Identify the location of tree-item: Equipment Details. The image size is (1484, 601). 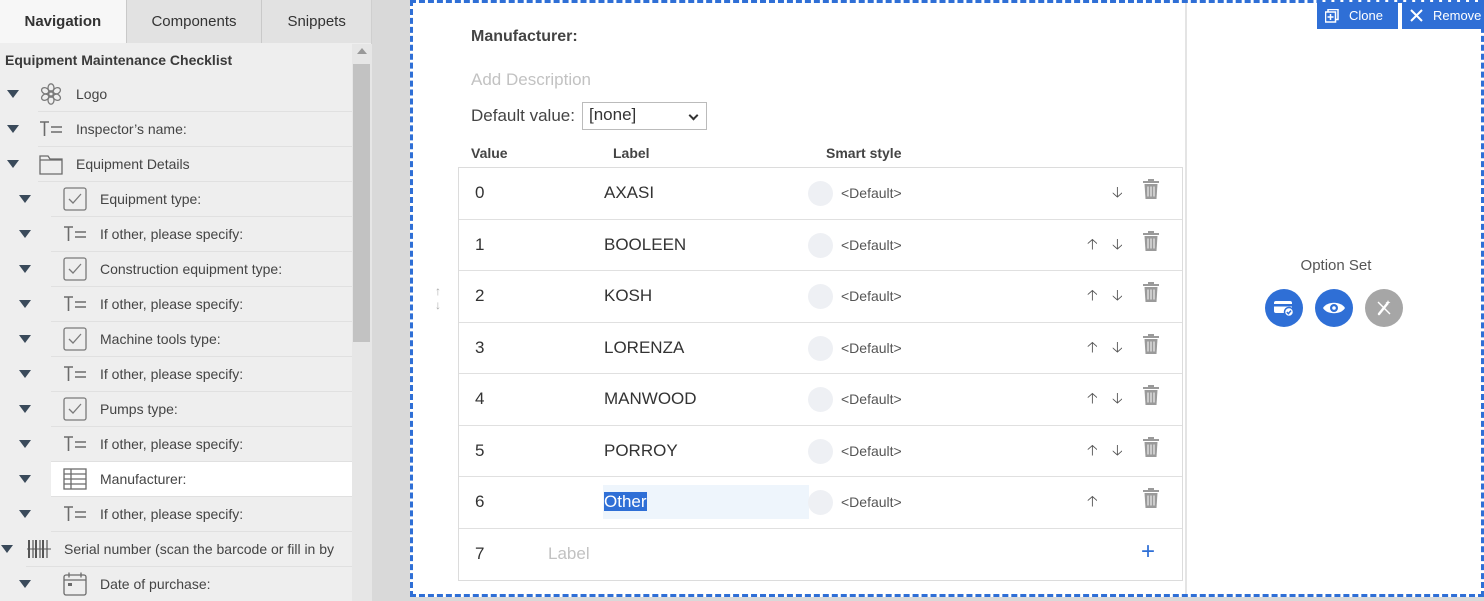
(195, 164).